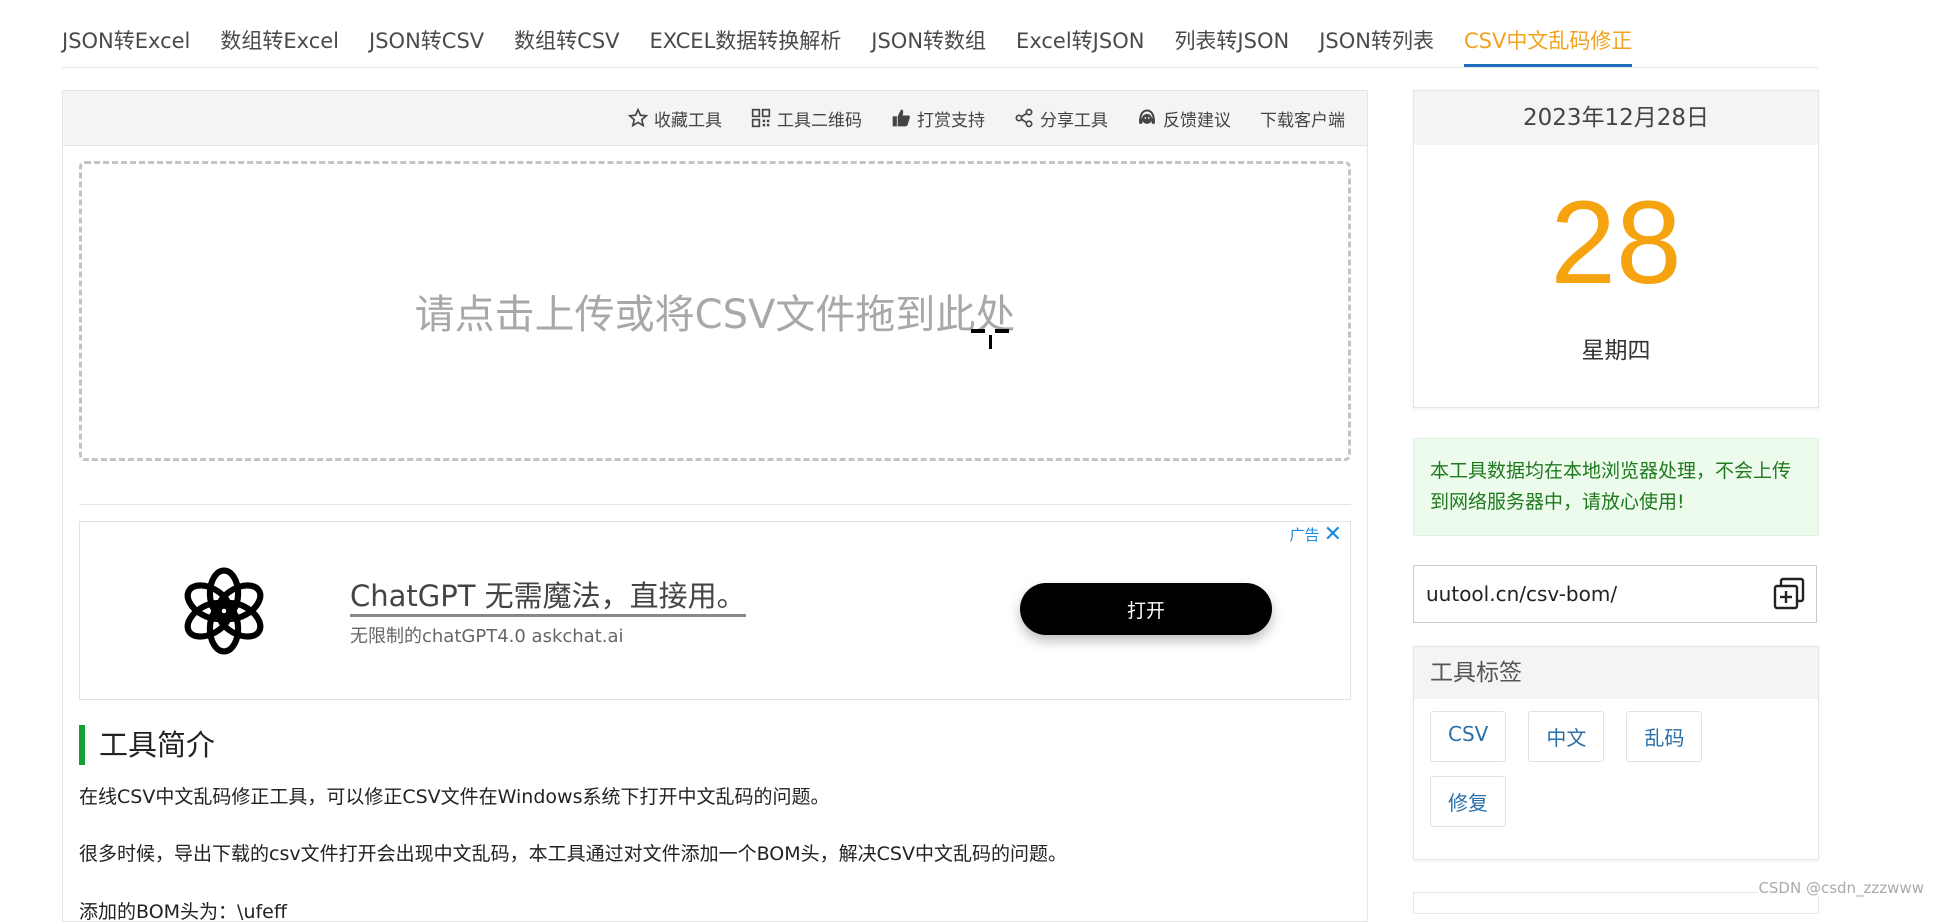 The width and height of the screenshot is (1936, 924). I want to click on tool-url-text: uutool.cn/csv-bom/, so click(1599, 594).